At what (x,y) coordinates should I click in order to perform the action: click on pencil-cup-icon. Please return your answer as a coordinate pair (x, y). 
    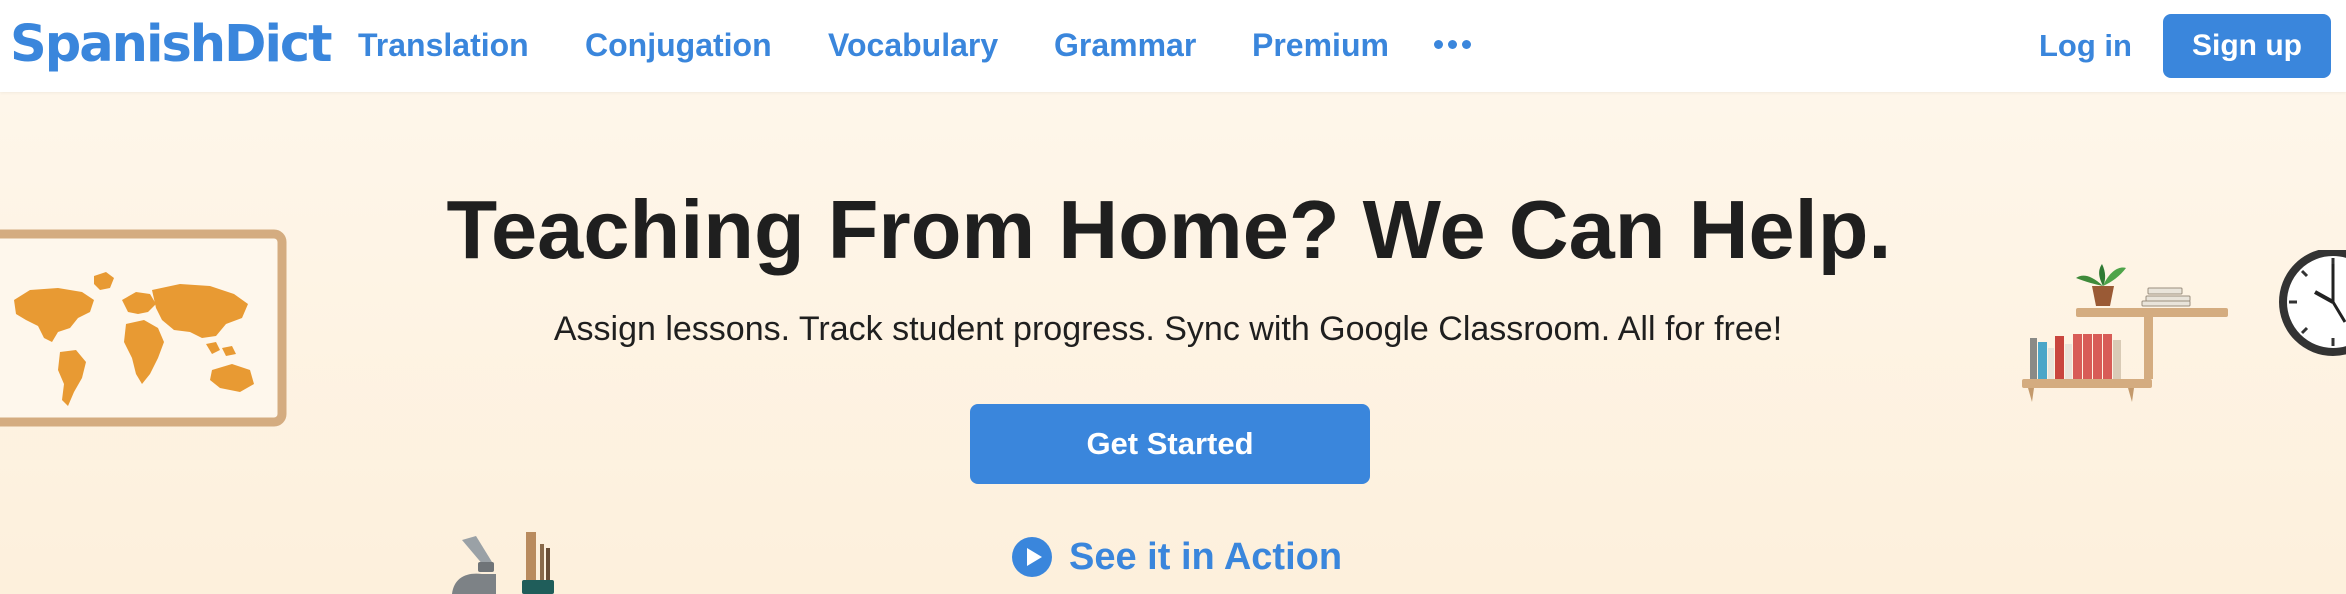
    Looking at the image, I should click on (538, 563).